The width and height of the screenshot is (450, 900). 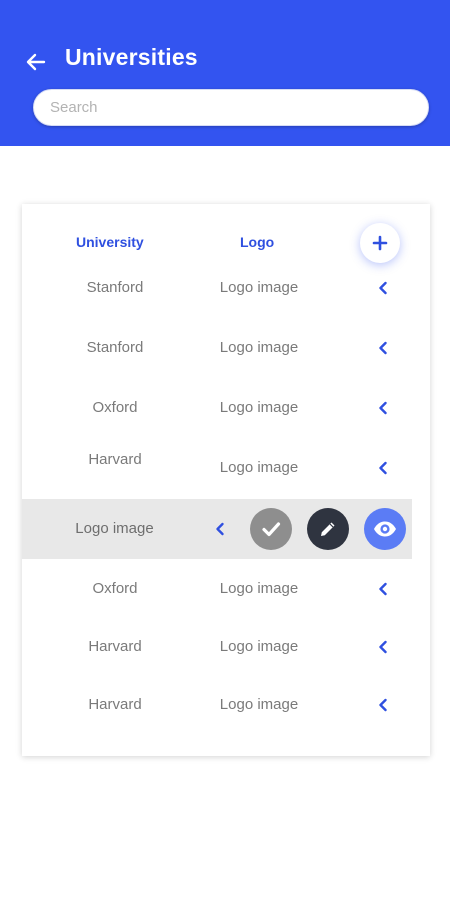 I want to click on eye-icon, so click(x=385, y=529).